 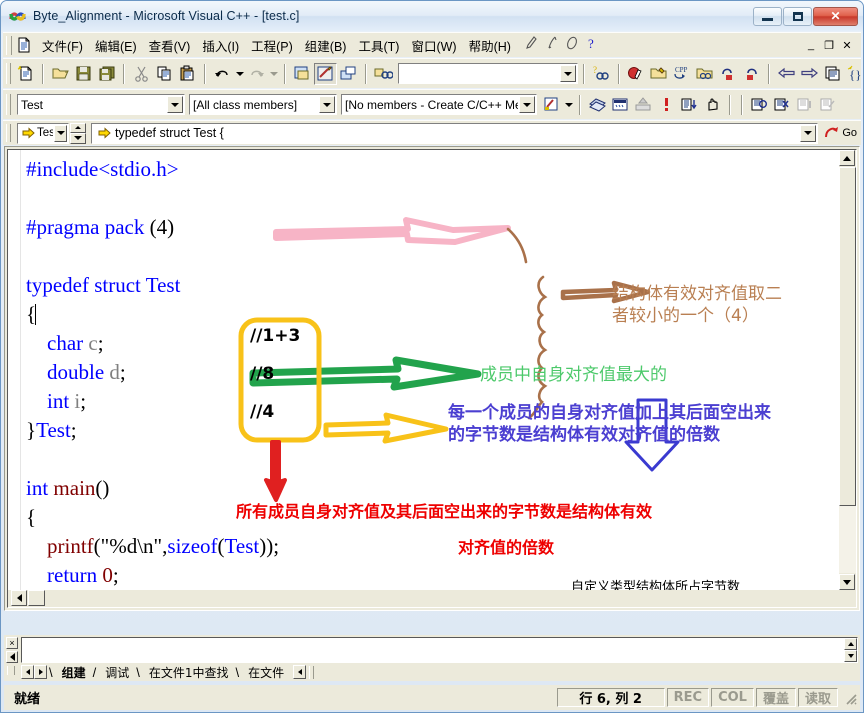 I want to click on menu-build: 组建(B), so click(x=326, y=45).